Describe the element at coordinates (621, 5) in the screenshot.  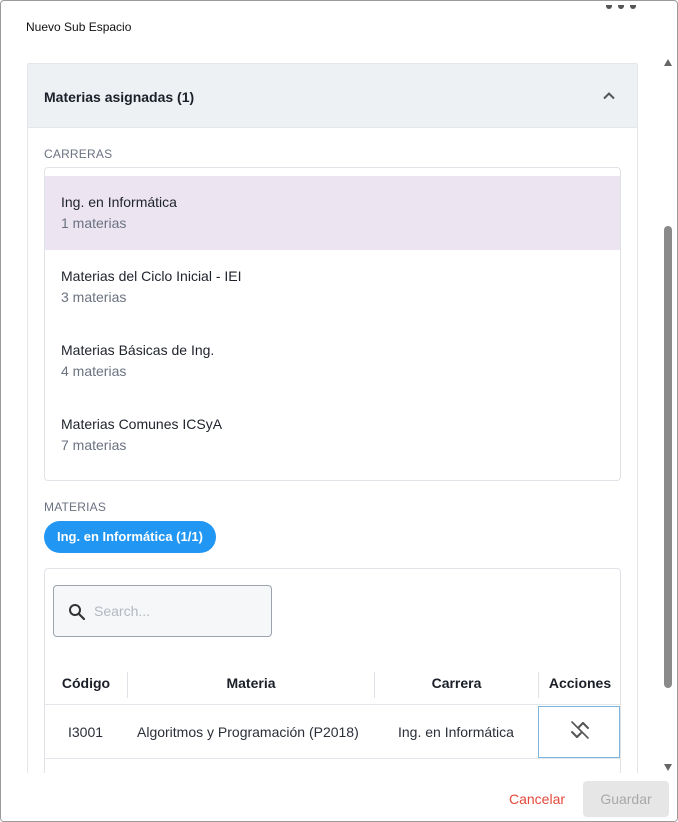
I see `corner-decoration` at that location.